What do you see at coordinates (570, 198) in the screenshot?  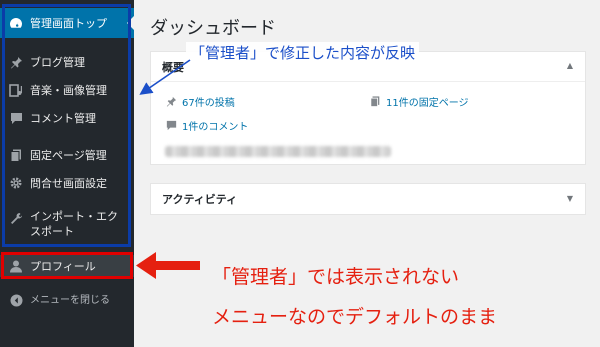 I see `collapse-toggle-icon: ▼` at bounding box center [570, 198].